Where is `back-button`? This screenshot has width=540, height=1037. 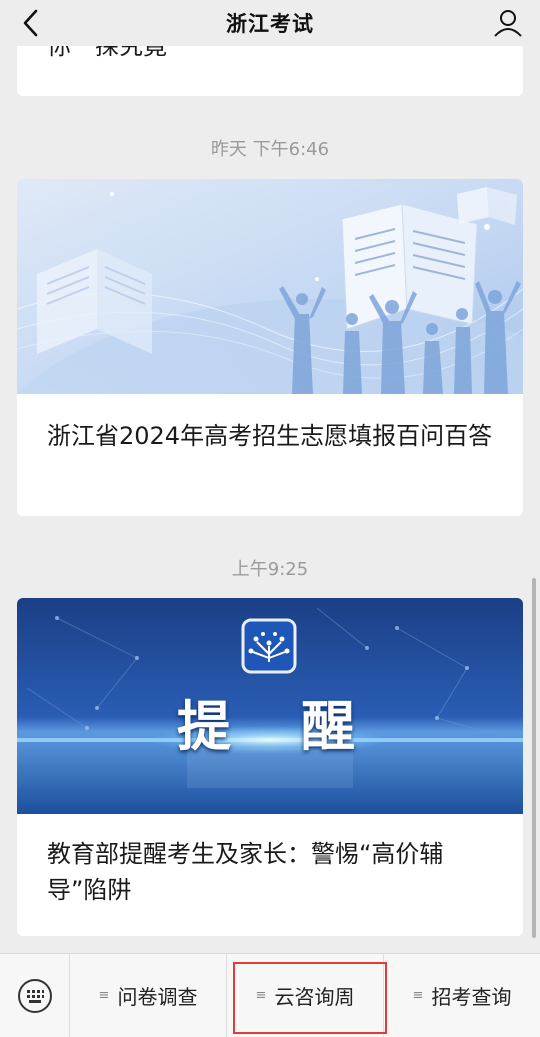 back-button is located at coordinates (31, 23).